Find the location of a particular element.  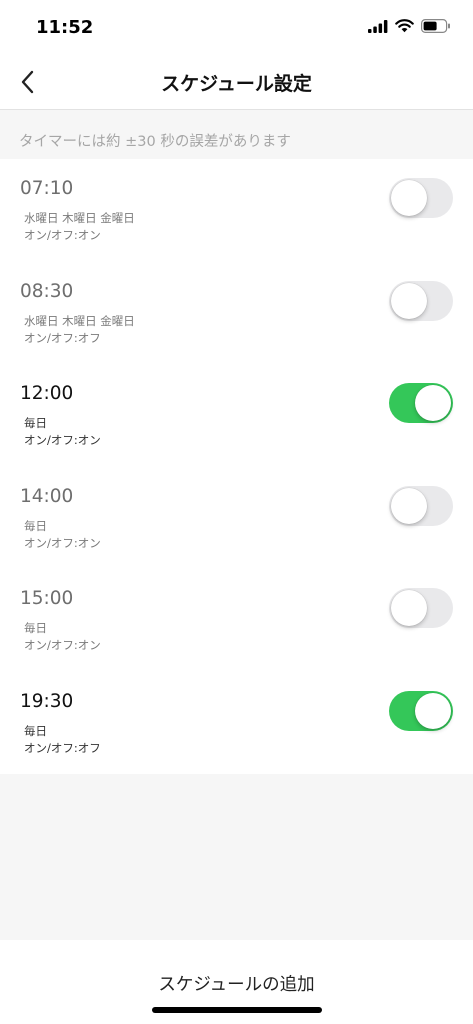

schedule-time: 07:10 is located at coordinates (47, 188).